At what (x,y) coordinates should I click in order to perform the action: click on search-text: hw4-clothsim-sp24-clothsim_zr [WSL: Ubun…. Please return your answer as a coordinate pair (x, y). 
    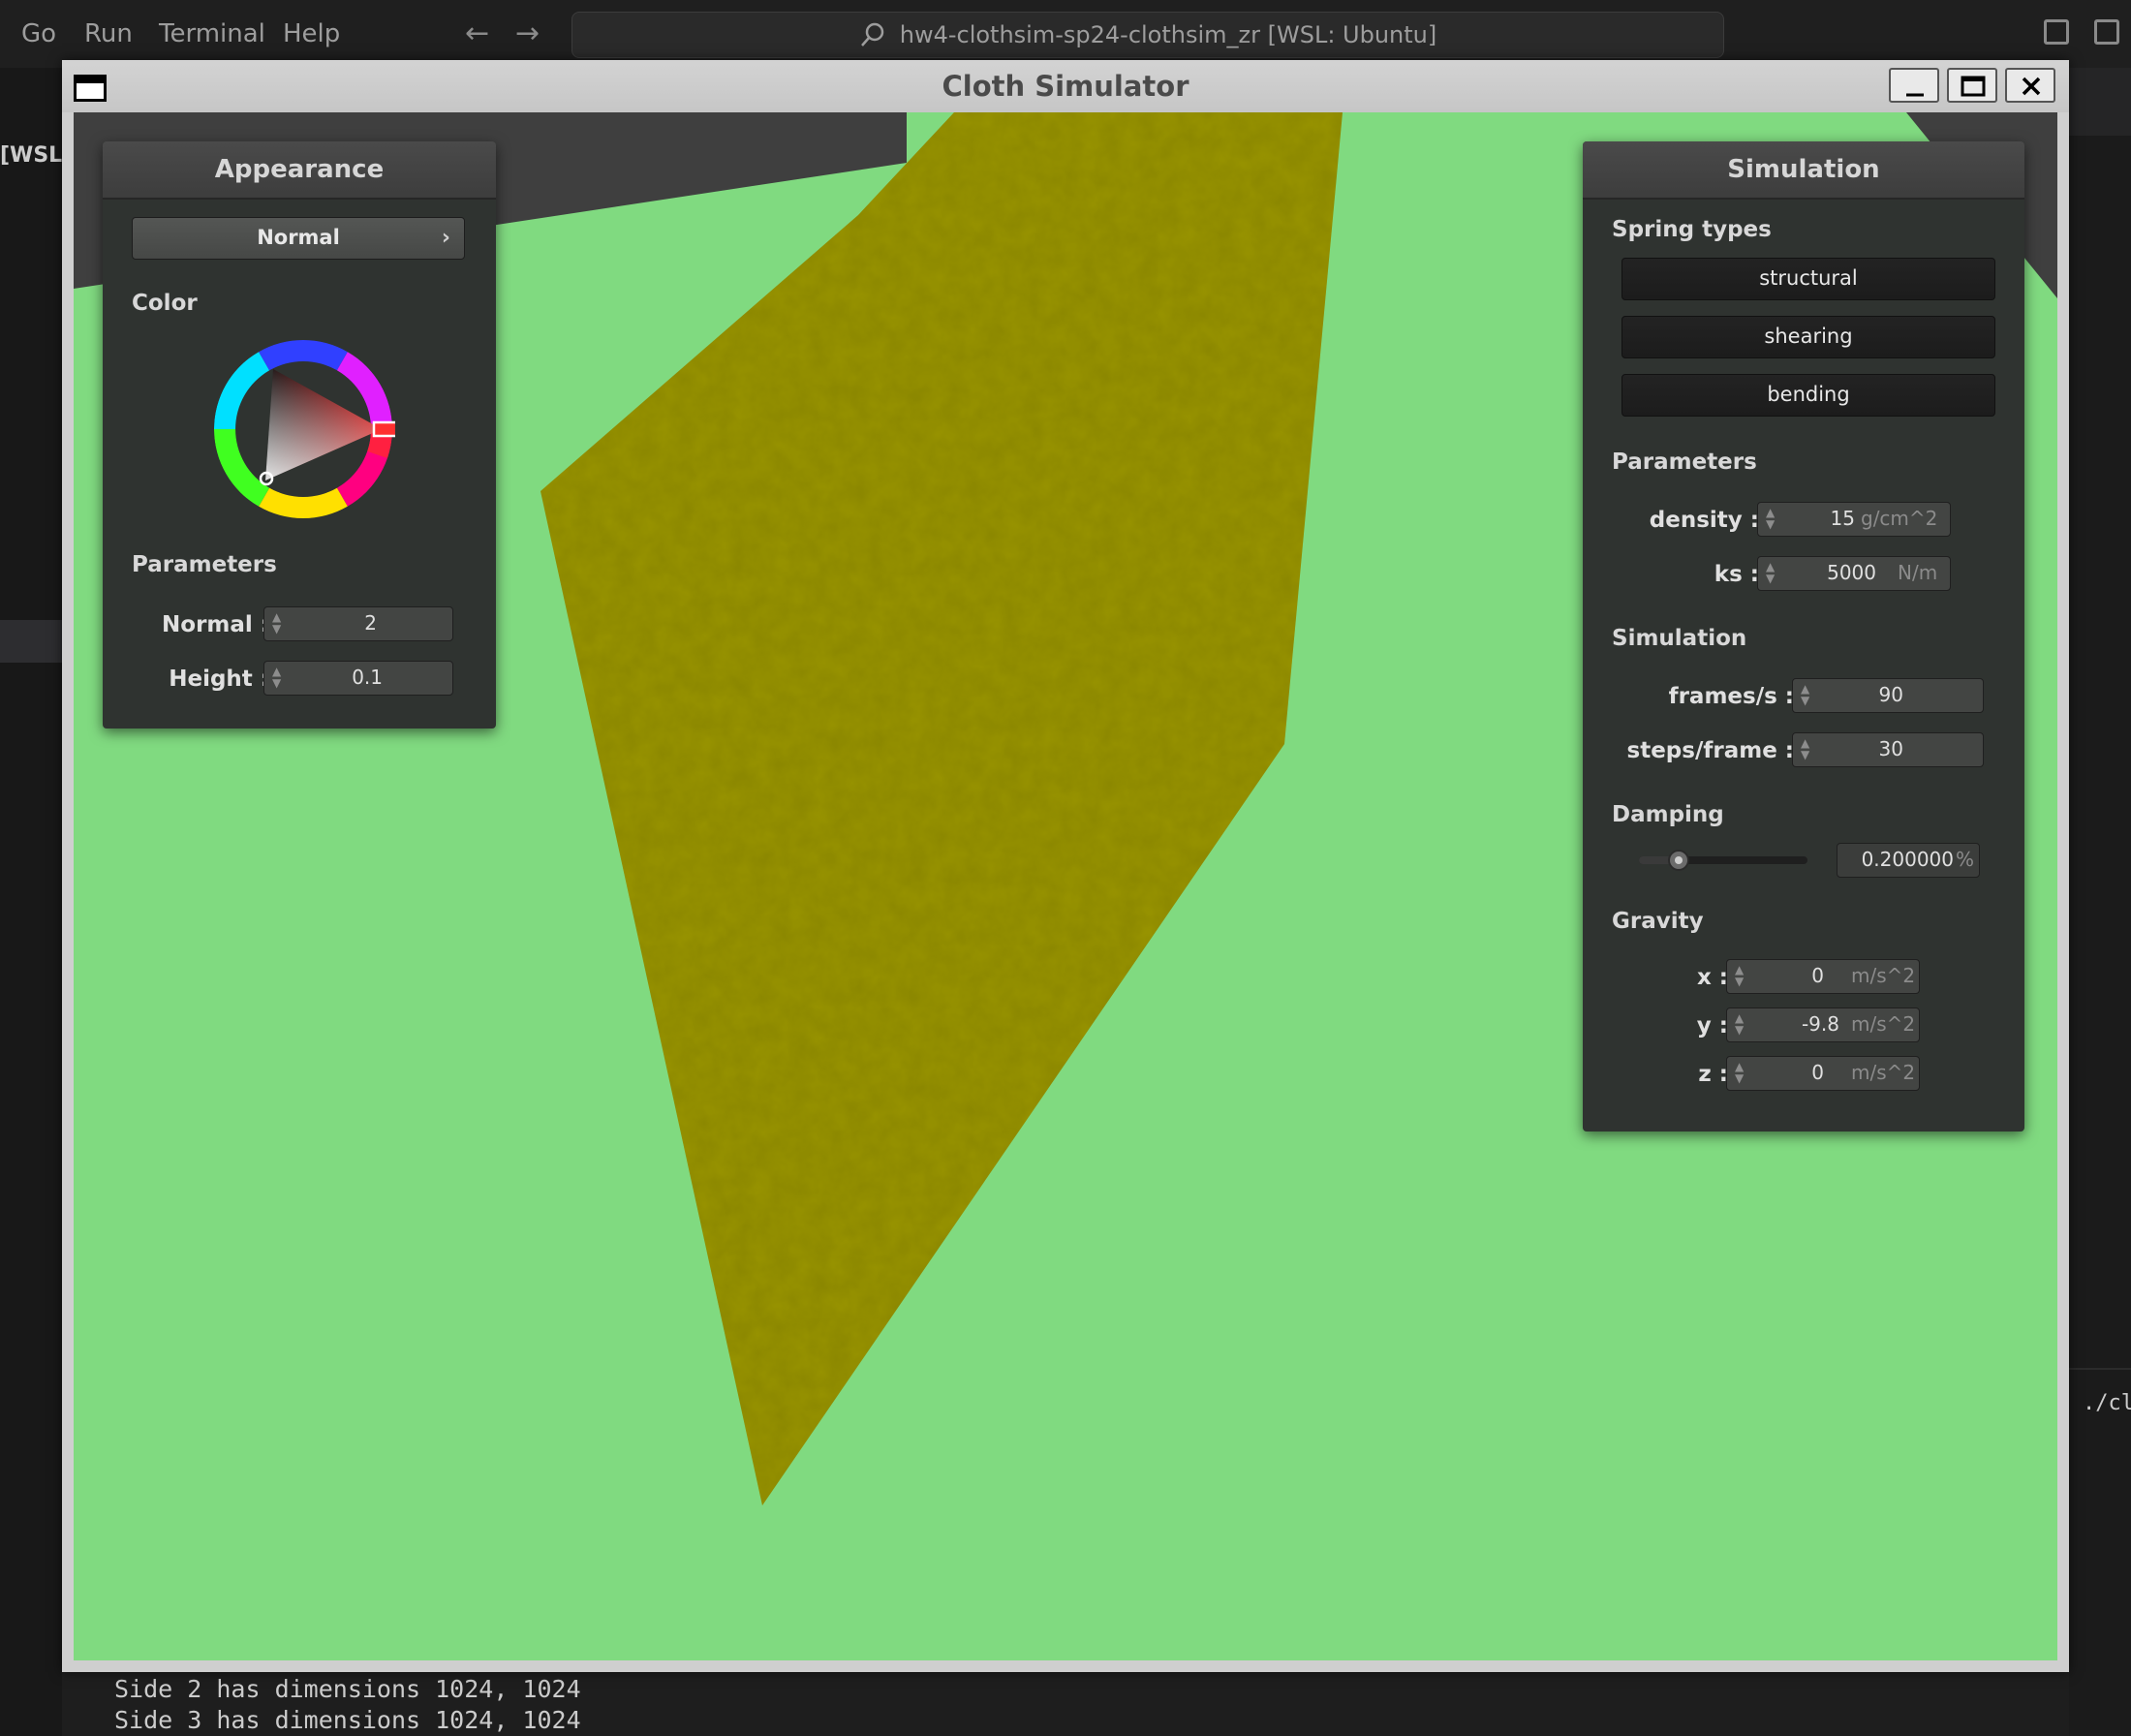
    Looking at the image, I should click on (1168, 34).